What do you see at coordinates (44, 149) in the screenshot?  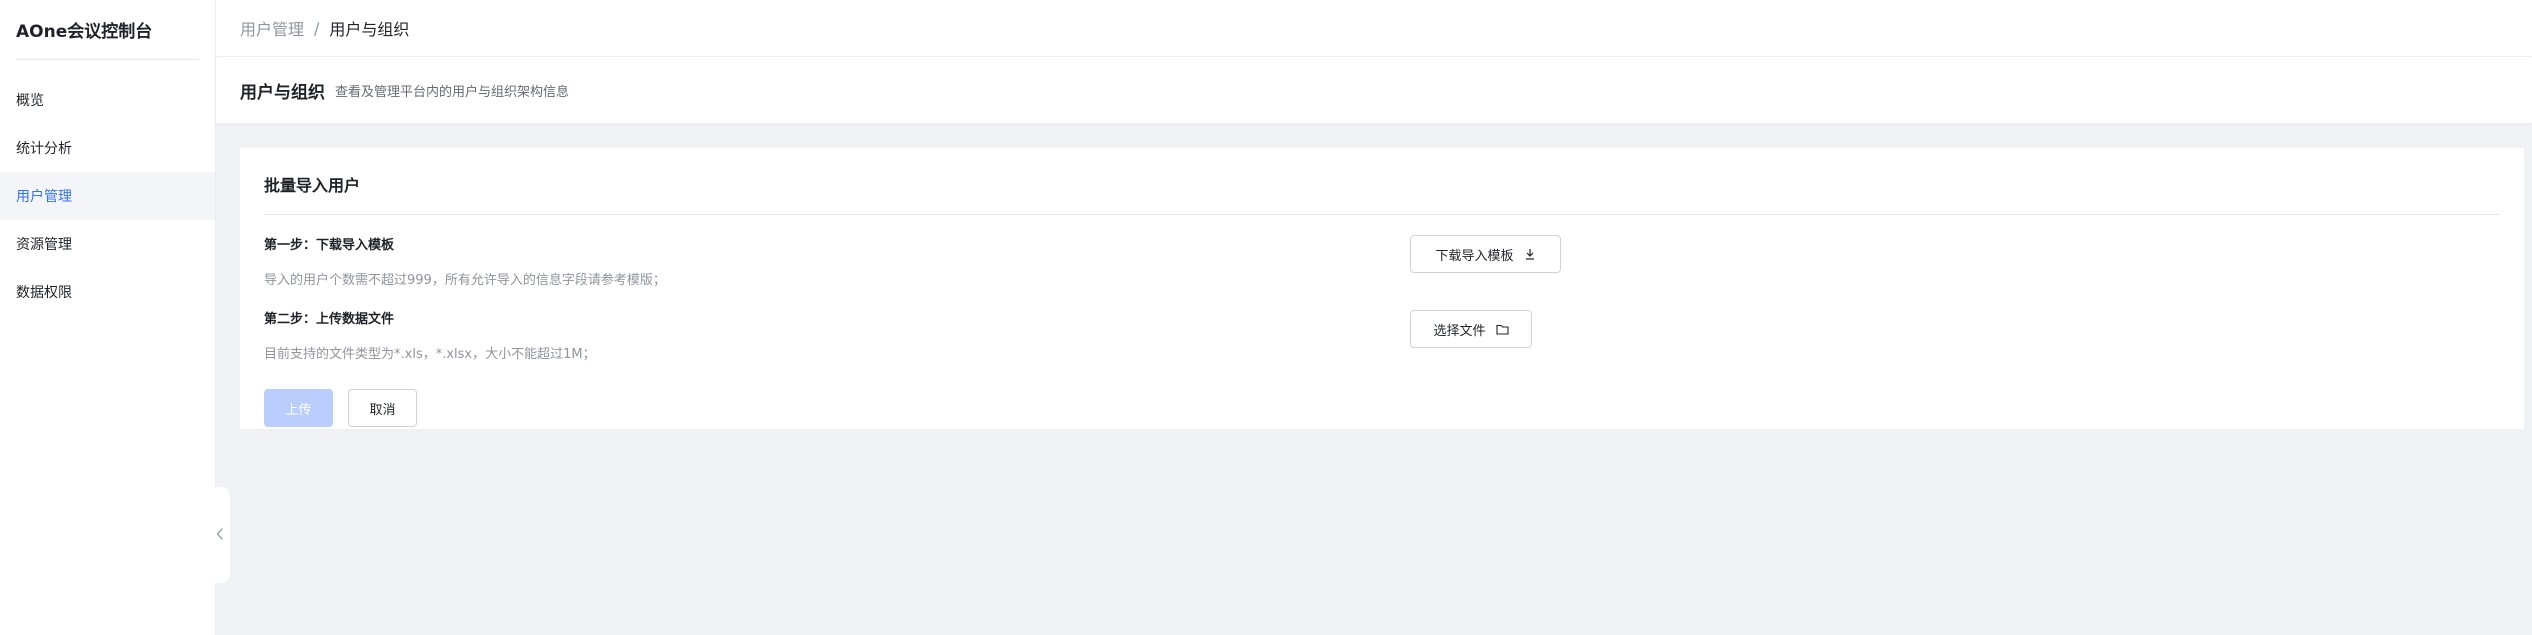 I see `sidebar-item-label: 统计分析` at bounding box center [44, 149].